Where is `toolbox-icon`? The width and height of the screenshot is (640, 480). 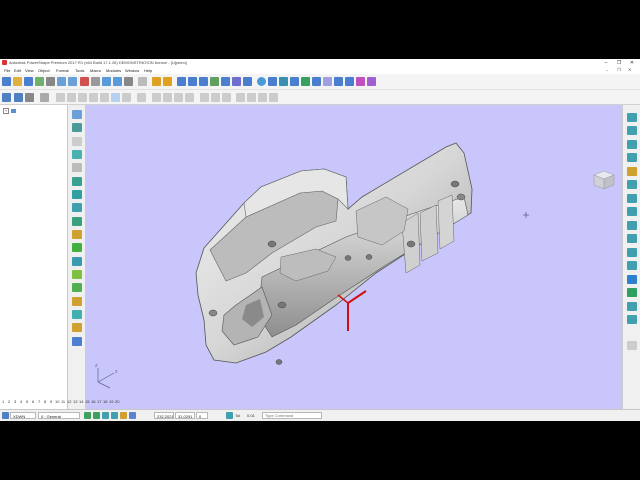 toolbox-icon is located at coordinates (371, 81).